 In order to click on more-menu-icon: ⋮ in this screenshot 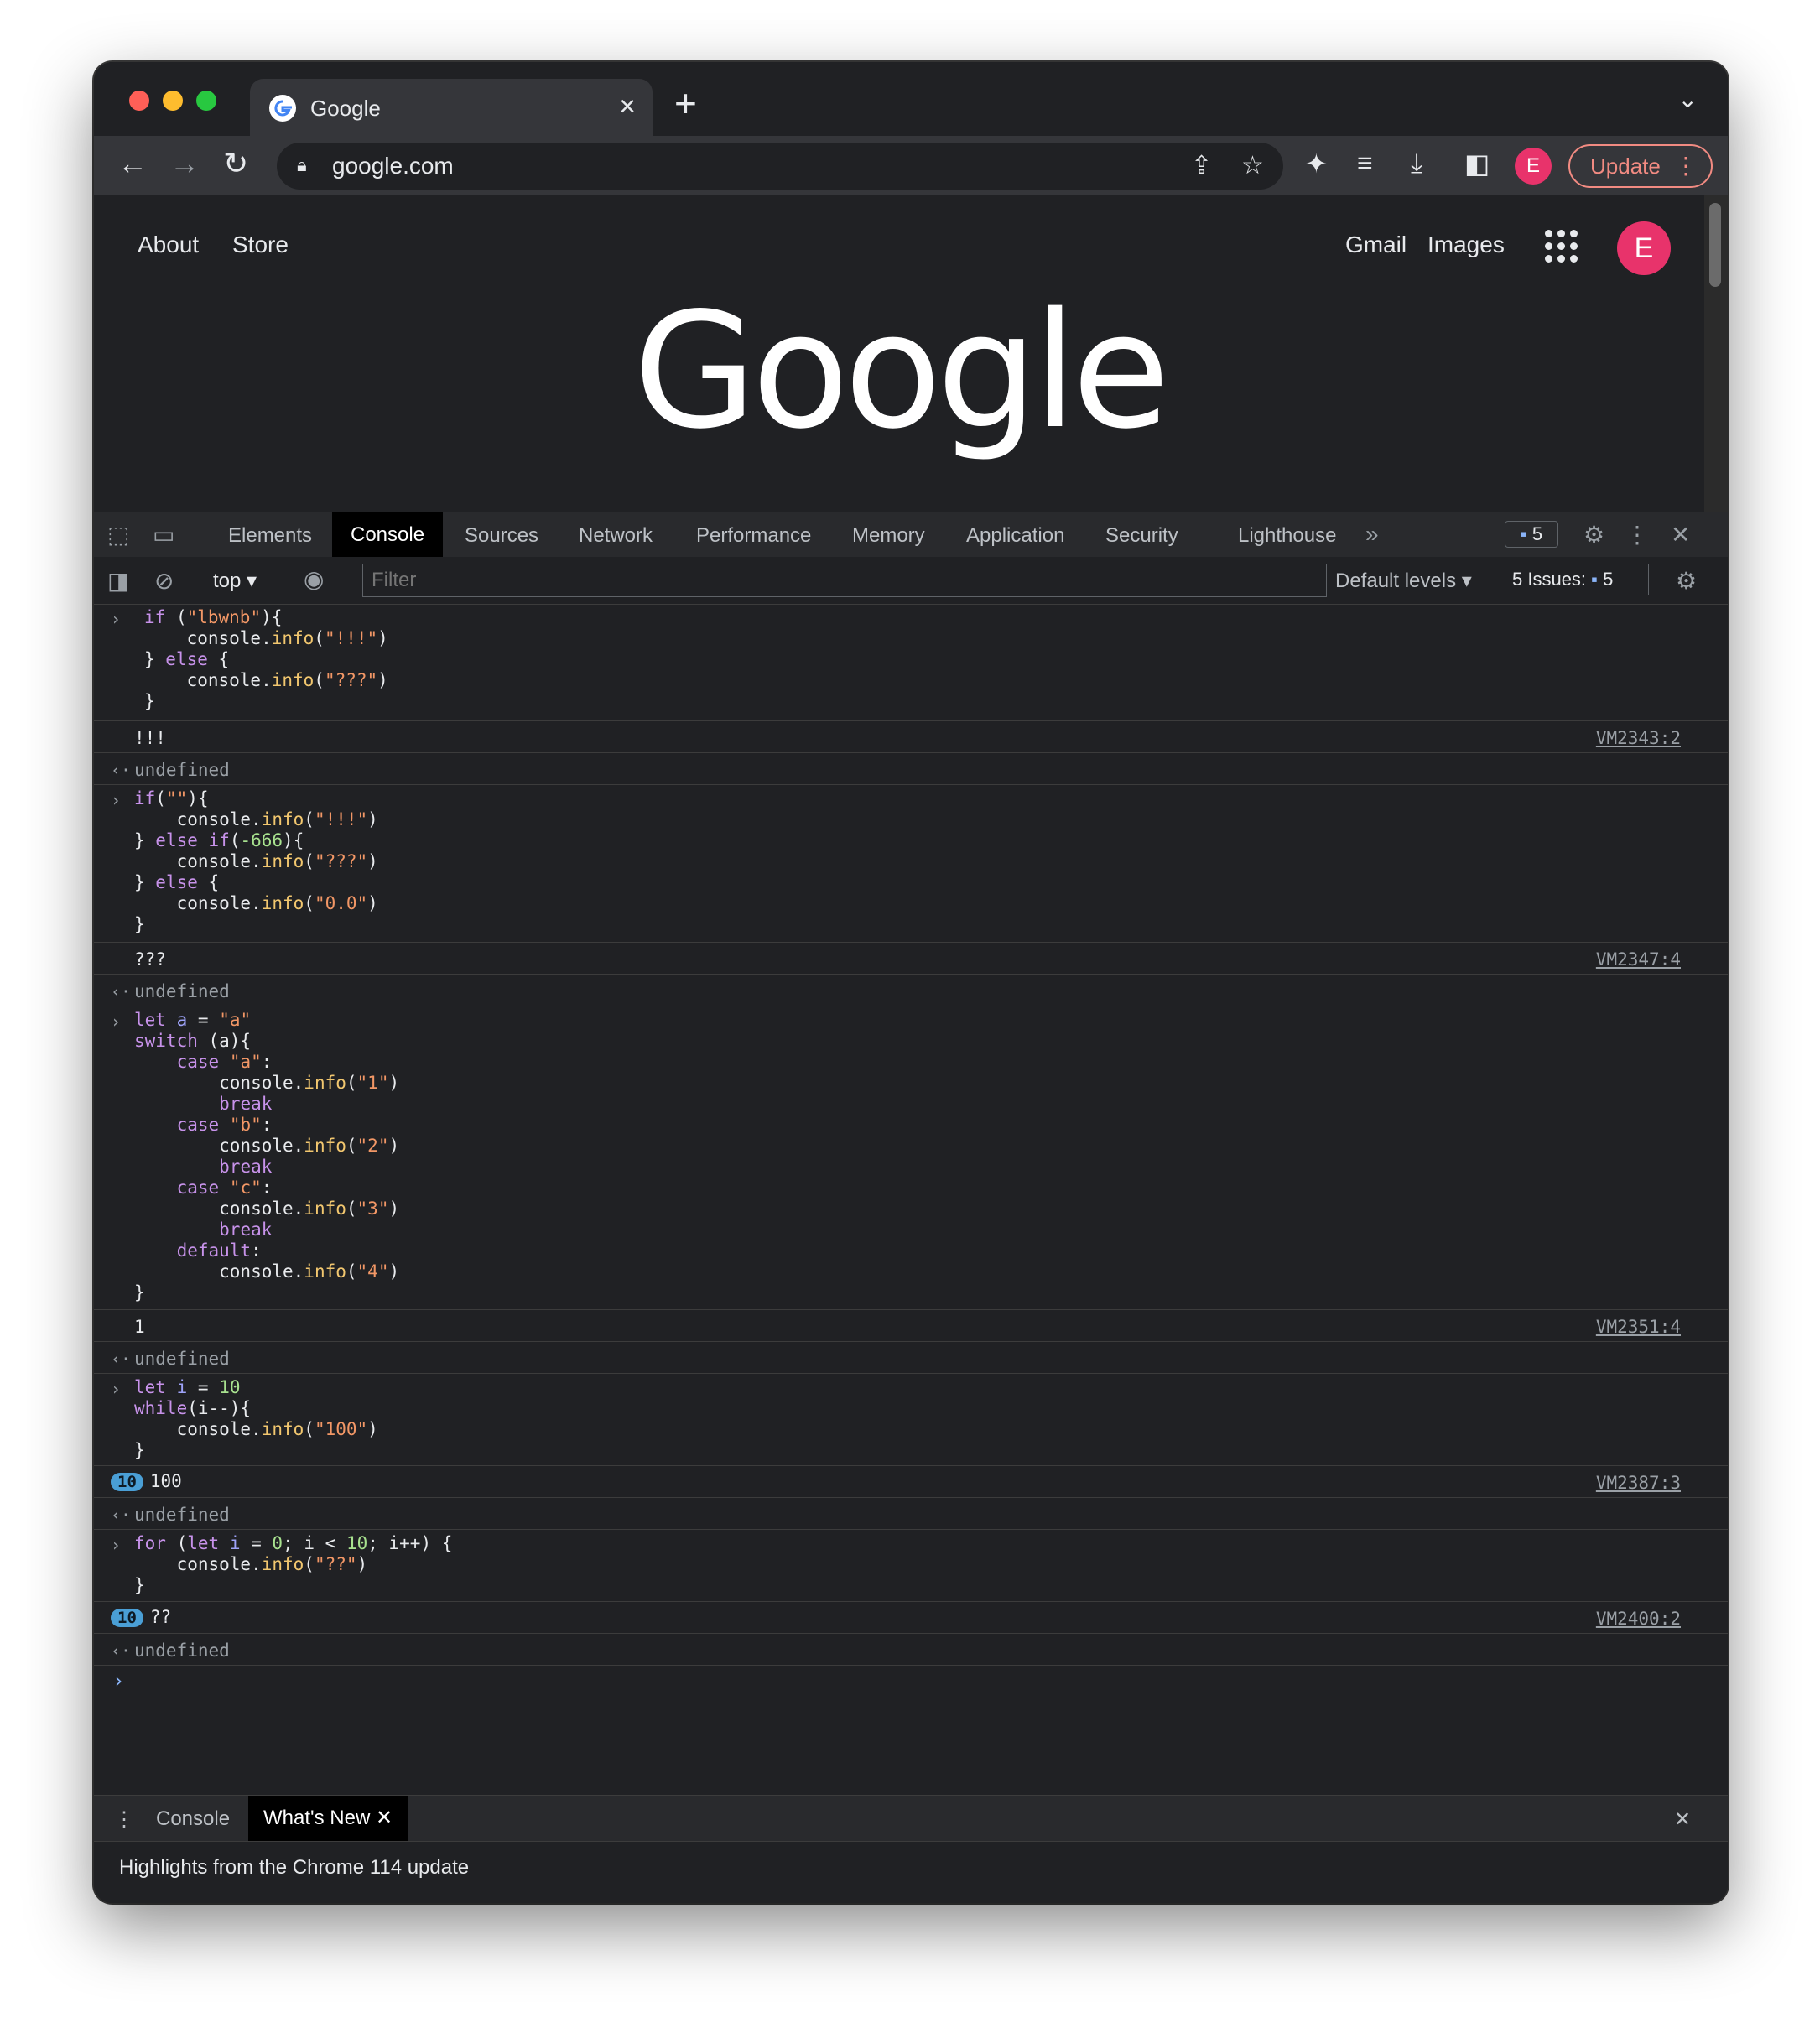, I will do `click(1686, 166)`.